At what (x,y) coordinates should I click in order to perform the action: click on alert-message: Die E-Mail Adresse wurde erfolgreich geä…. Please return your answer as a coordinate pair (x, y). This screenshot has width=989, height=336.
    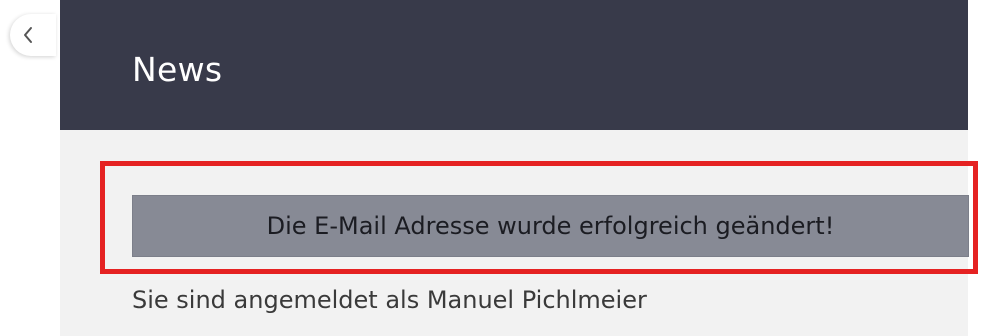
    Looking at the image, I should click on (550, 226).